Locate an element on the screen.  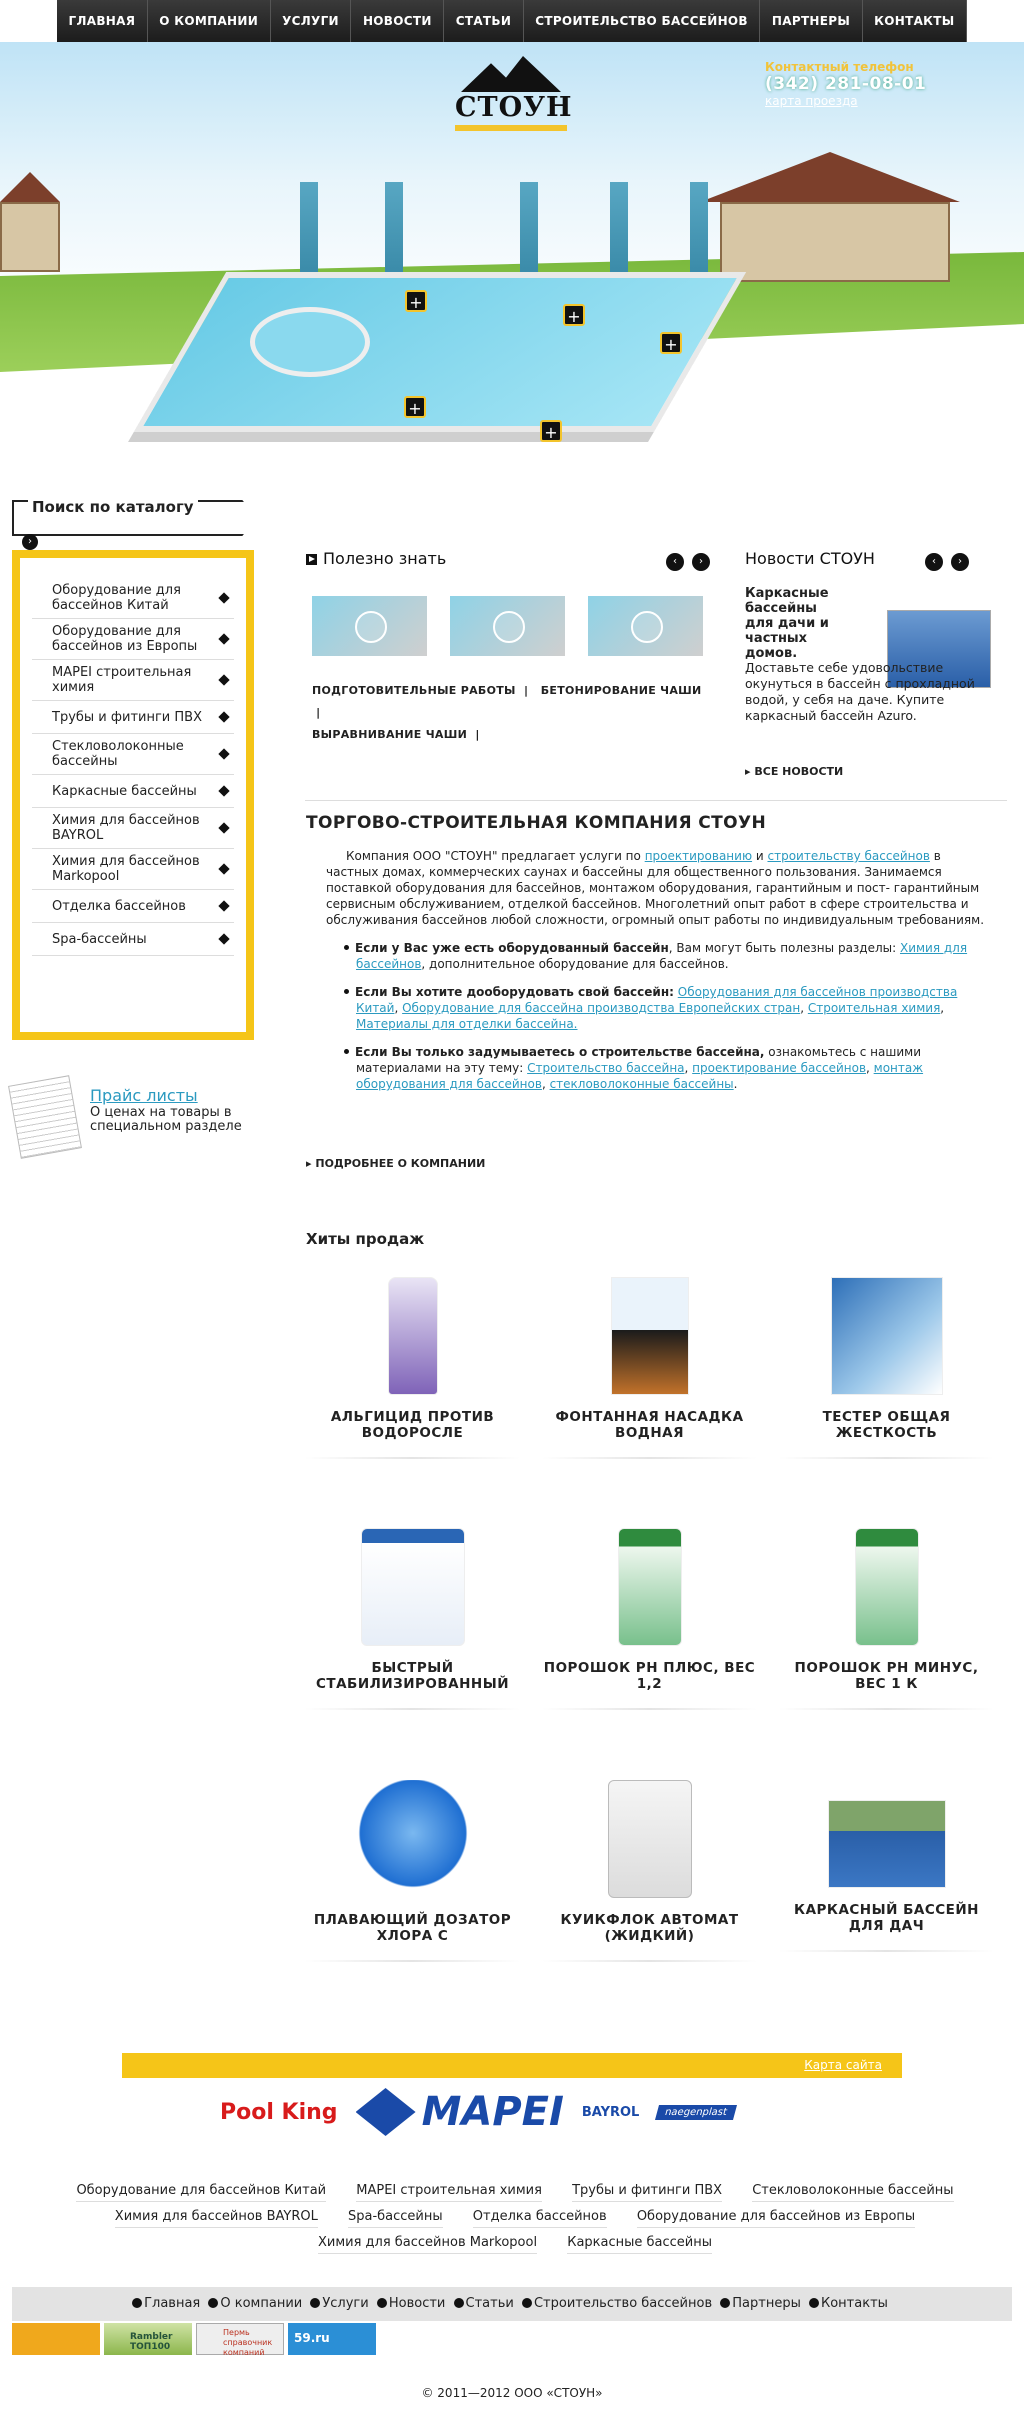
product-card: КУИКФЛОК АВТОМАТ (ЖИДКИЙ) is located at coordinates (649, 1871).